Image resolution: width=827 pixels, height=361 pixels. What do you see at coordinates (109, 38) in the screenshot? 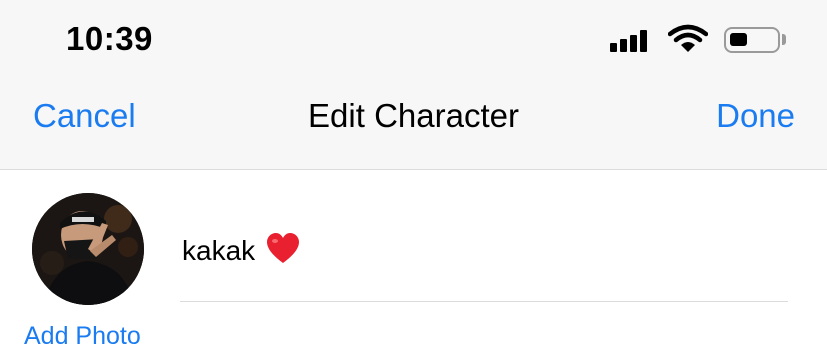
I see `status-time: 10:39` at bounding box center [109, 38].